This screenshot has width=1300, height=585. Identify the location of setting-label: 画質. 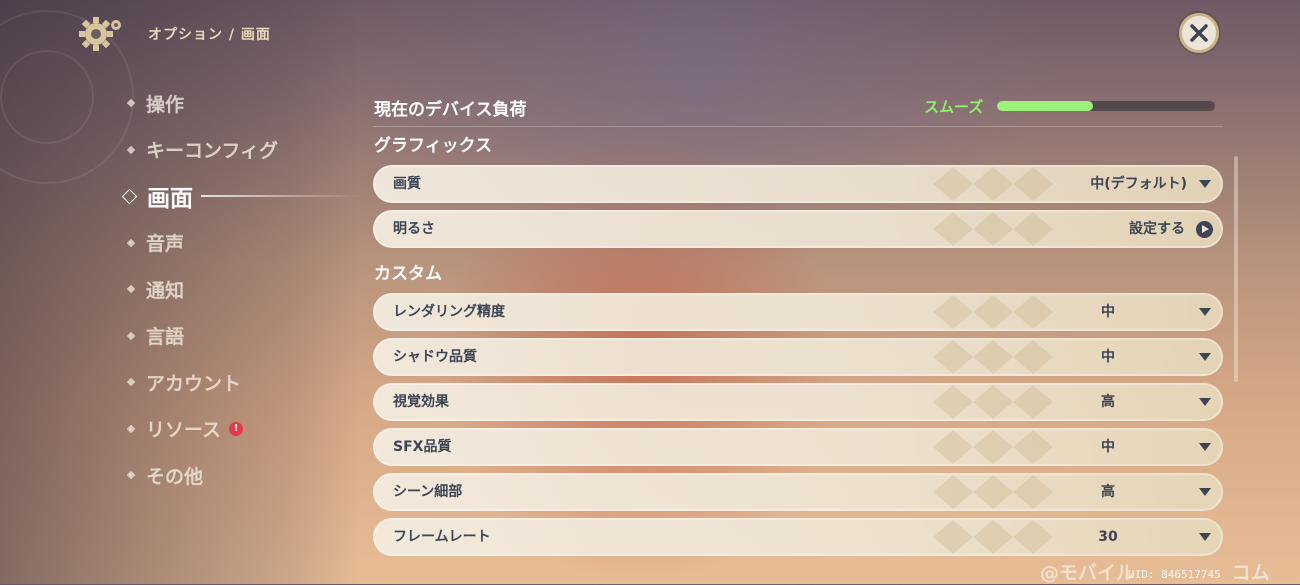
(407, 184).